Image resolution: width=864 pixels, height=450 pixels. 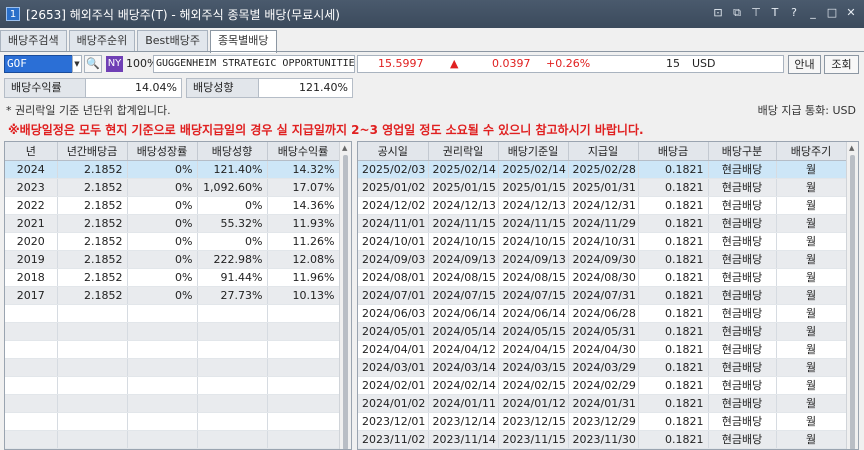 I want to click on table-row: 2018 2.1852 0% 91.44% 11.96%, so click(x=172, y=277).